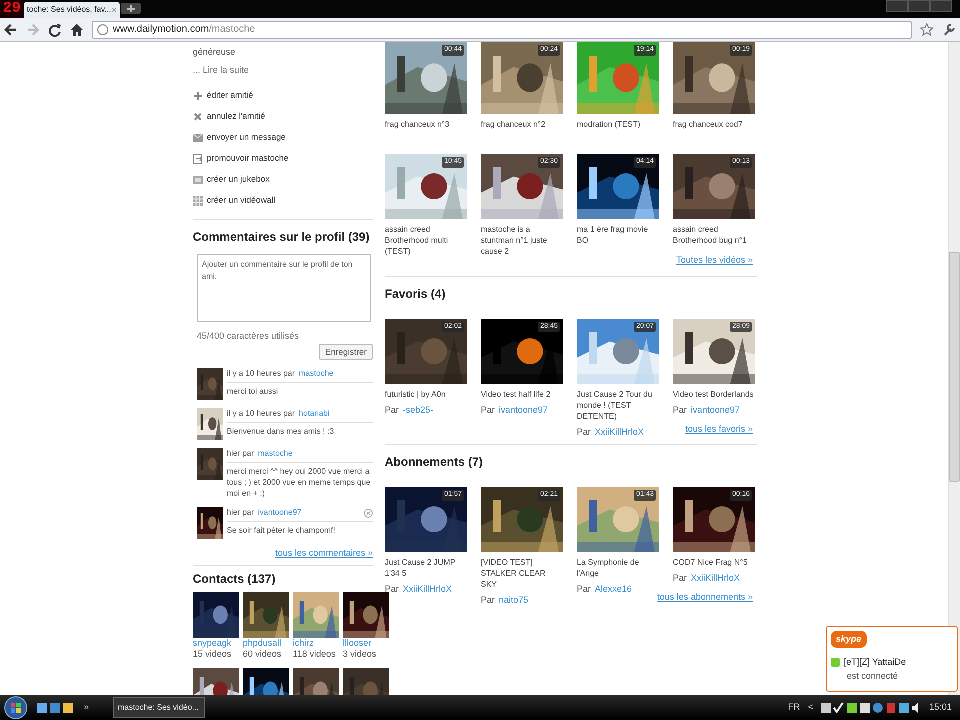  I want to click on scrollbar-thumb, so click(954, 367).